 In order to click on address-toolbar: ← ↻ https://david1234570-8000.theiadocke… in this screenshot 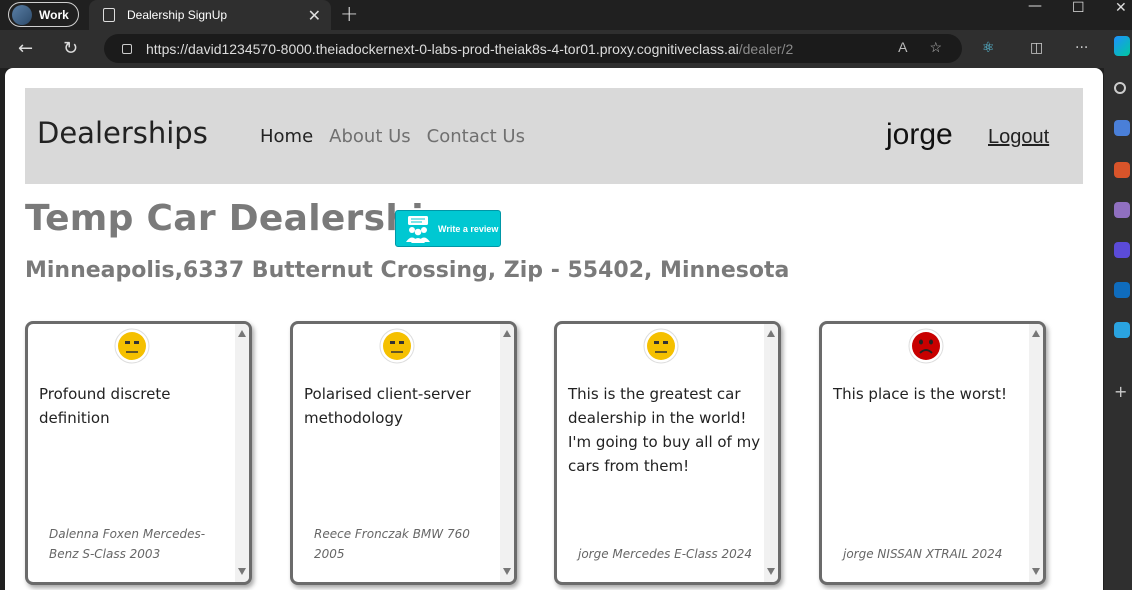, I will do `click(566, 49)`.